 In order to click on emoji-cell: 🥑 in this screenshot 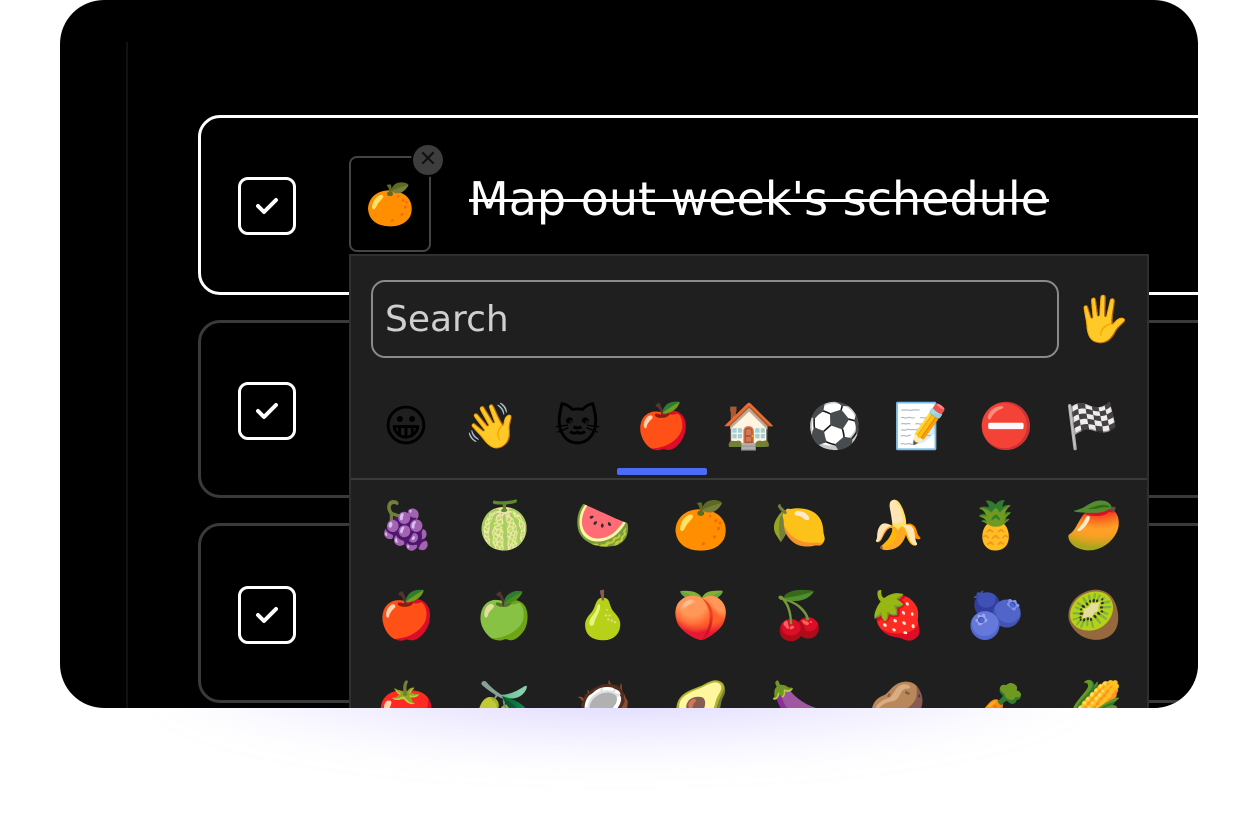, I will do `click(701, 684)`.